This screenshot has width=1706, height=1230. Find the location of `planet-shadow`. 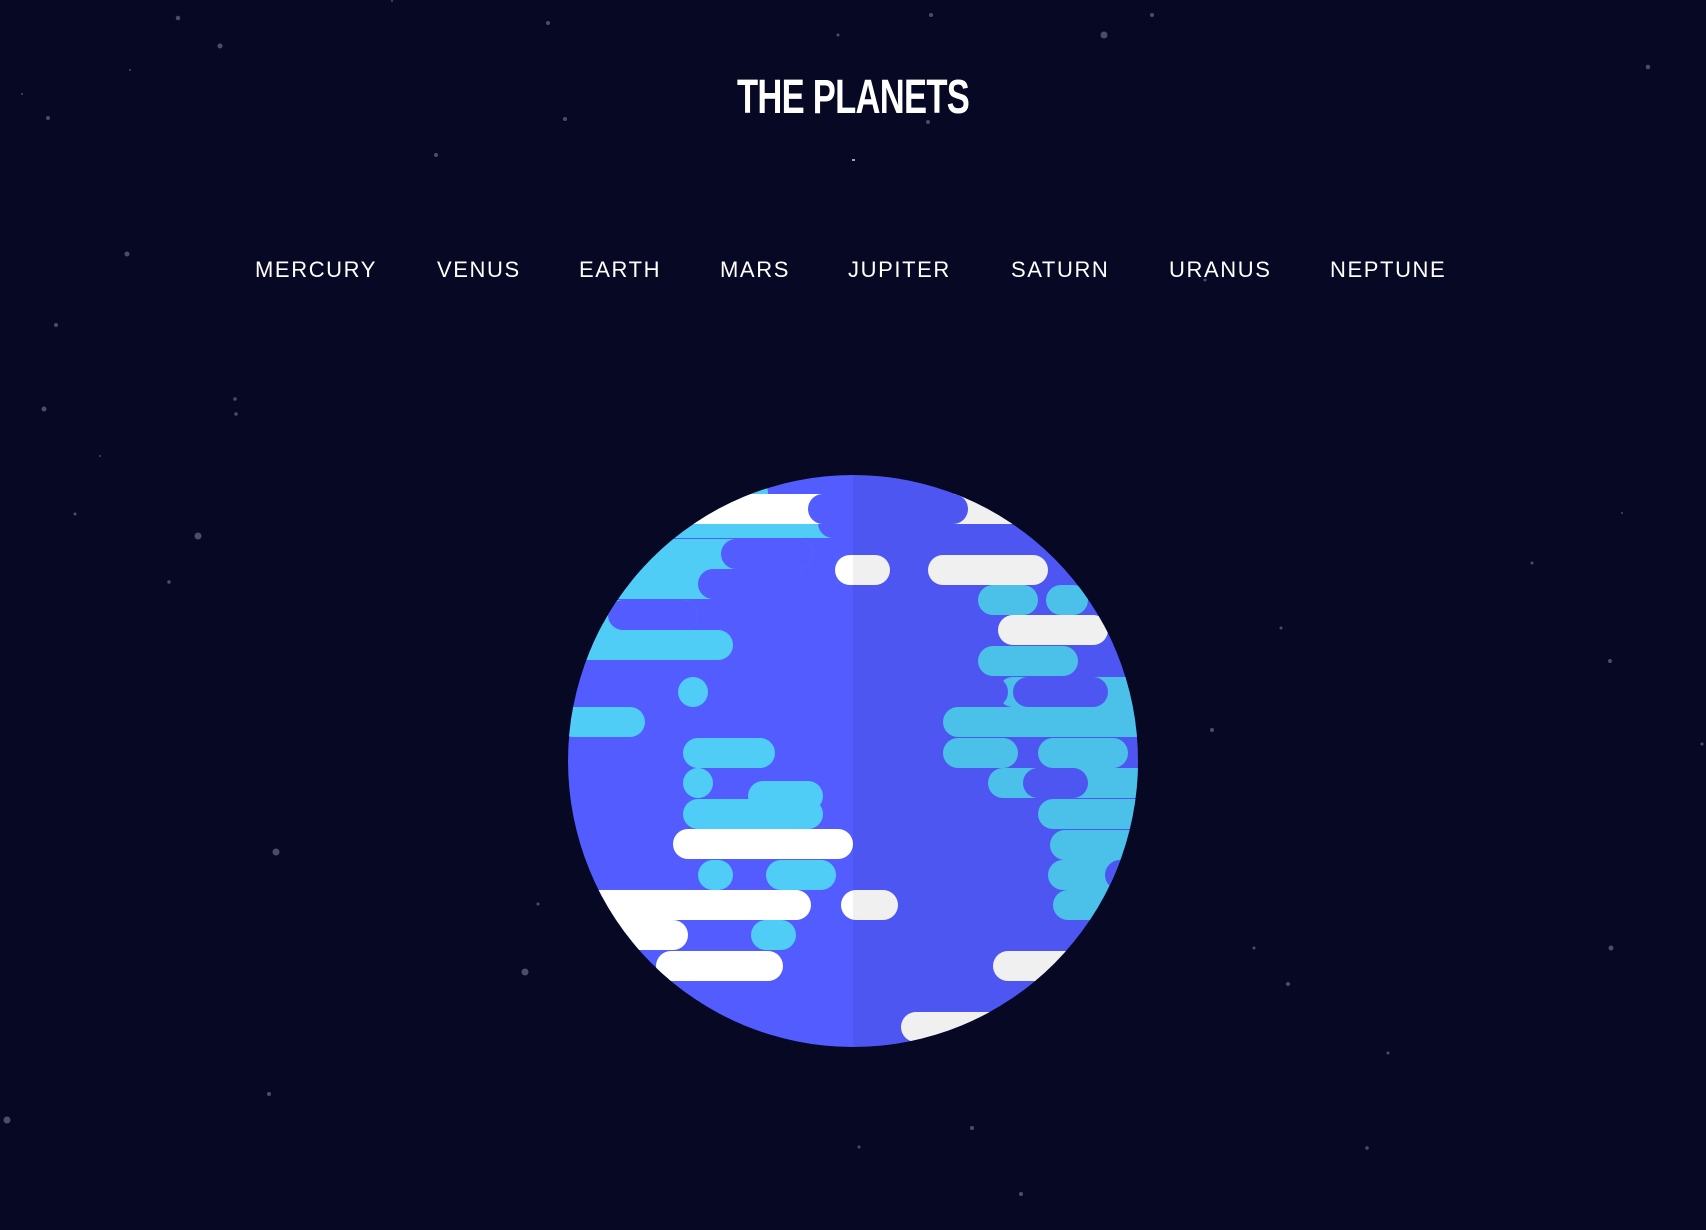

planet-shadow is located at coordinates (995, 761).